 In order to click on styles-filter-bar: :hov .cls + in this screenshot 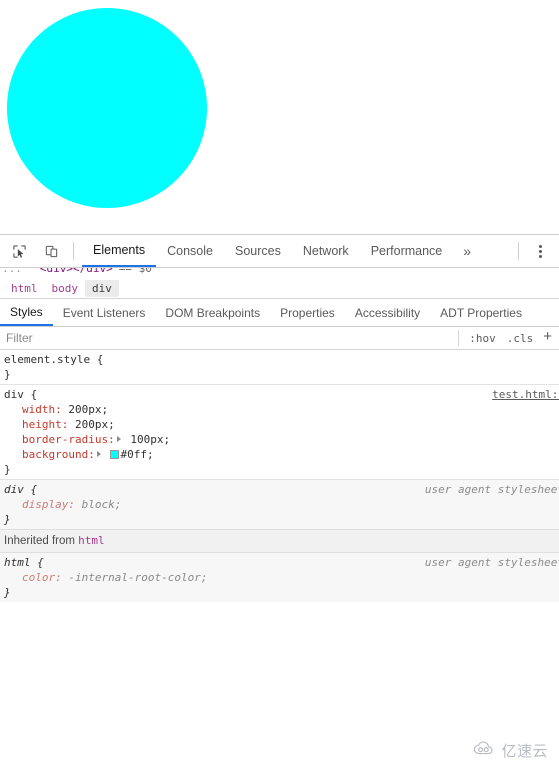, I will do `click(279, 338)`.